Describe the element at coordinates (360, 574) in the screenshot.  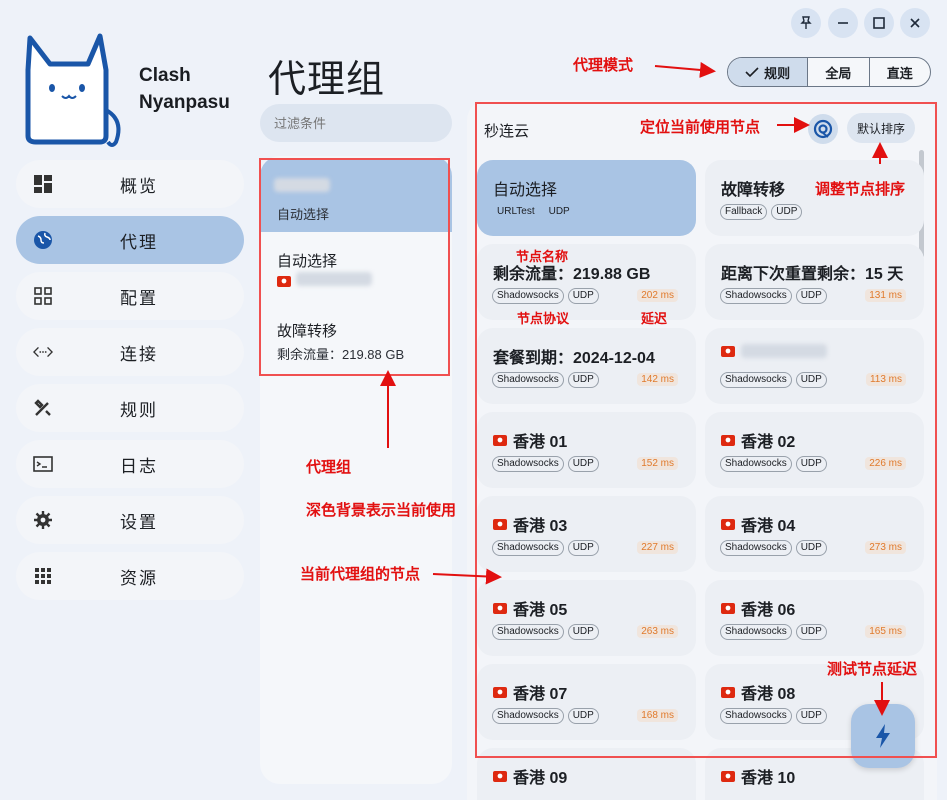
I see `annotation-current-nodes: 当前代理组的节点` at that location.